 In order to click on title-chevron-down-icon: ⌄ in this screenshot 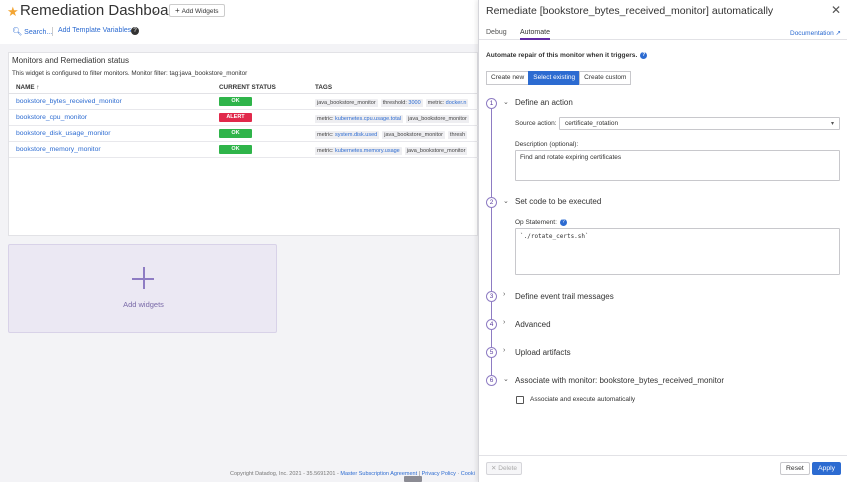, I will do `click(155, 10)`.